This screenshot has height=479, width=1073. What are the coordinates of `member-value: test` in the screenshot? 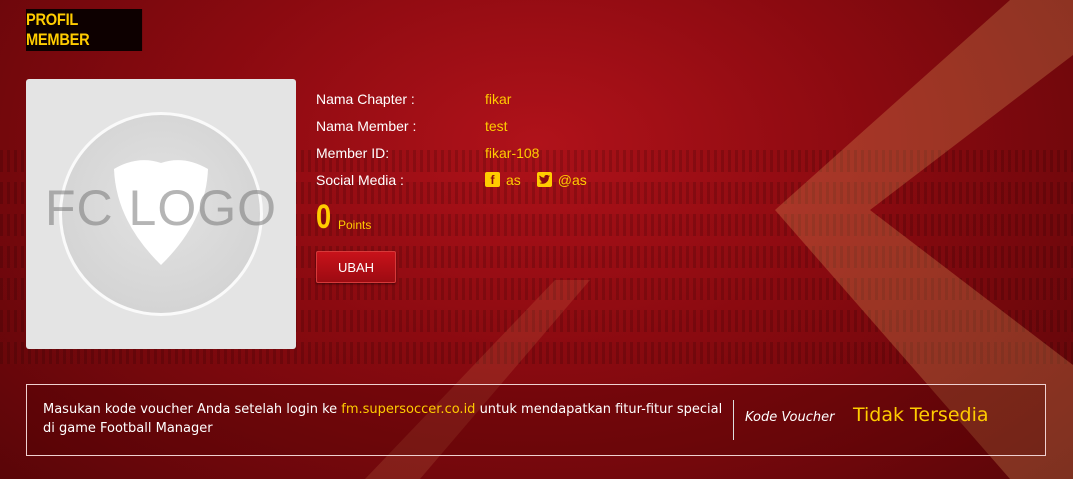 It's located at (496, 125).